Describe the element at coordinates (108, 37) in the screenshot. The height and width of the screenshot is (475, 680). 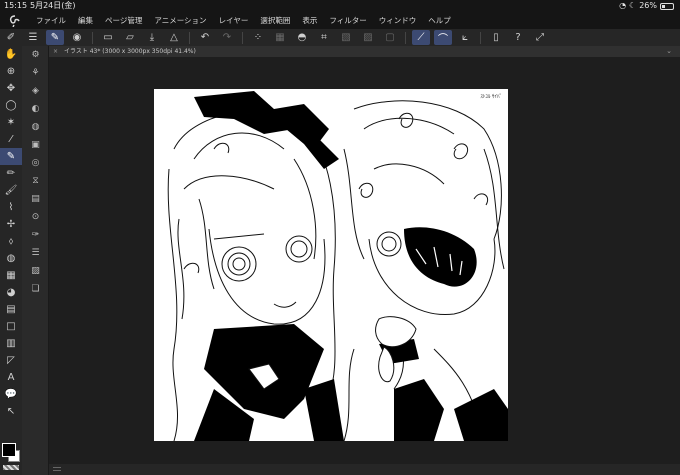
I see `new-file-icon: ▭` at that location.